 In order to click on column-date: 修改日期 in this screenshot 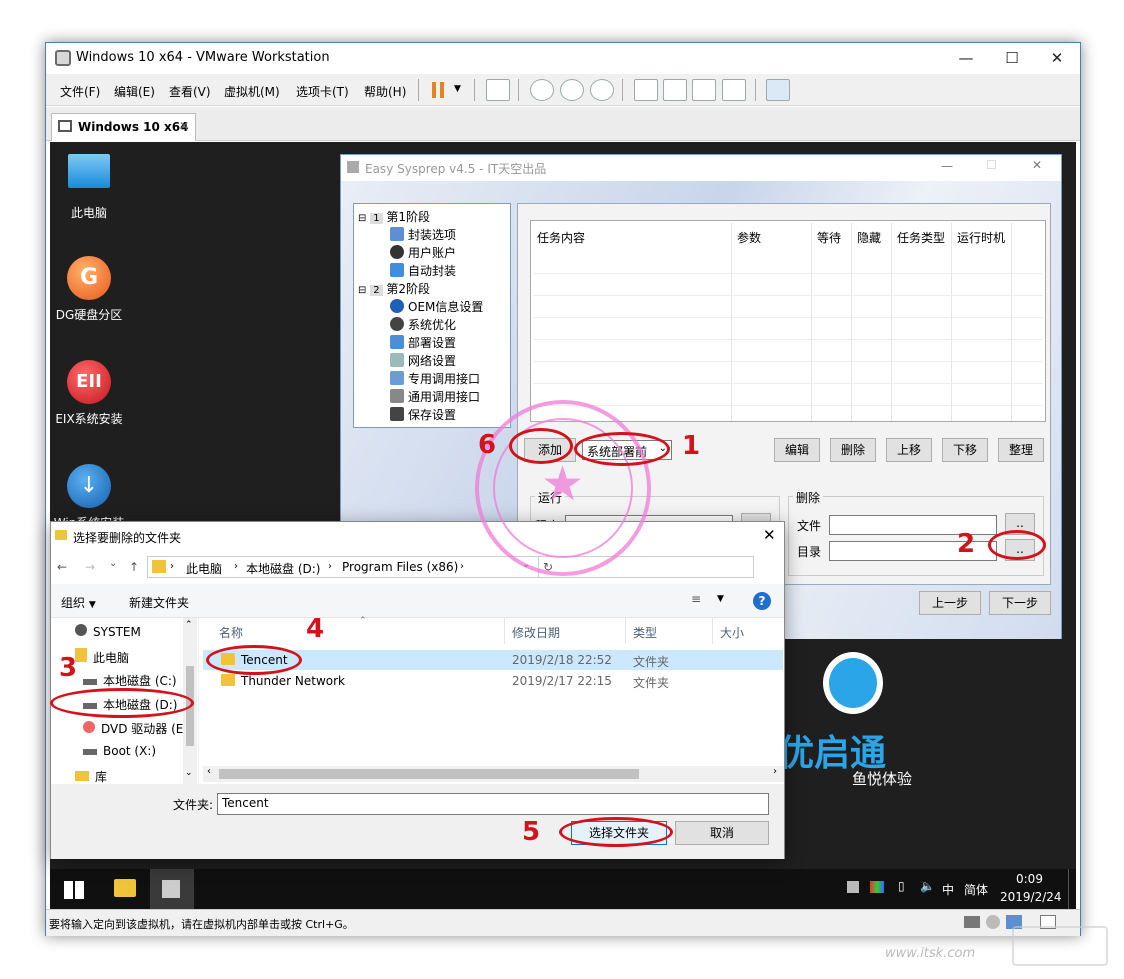, I will do `click(536, 632)`.